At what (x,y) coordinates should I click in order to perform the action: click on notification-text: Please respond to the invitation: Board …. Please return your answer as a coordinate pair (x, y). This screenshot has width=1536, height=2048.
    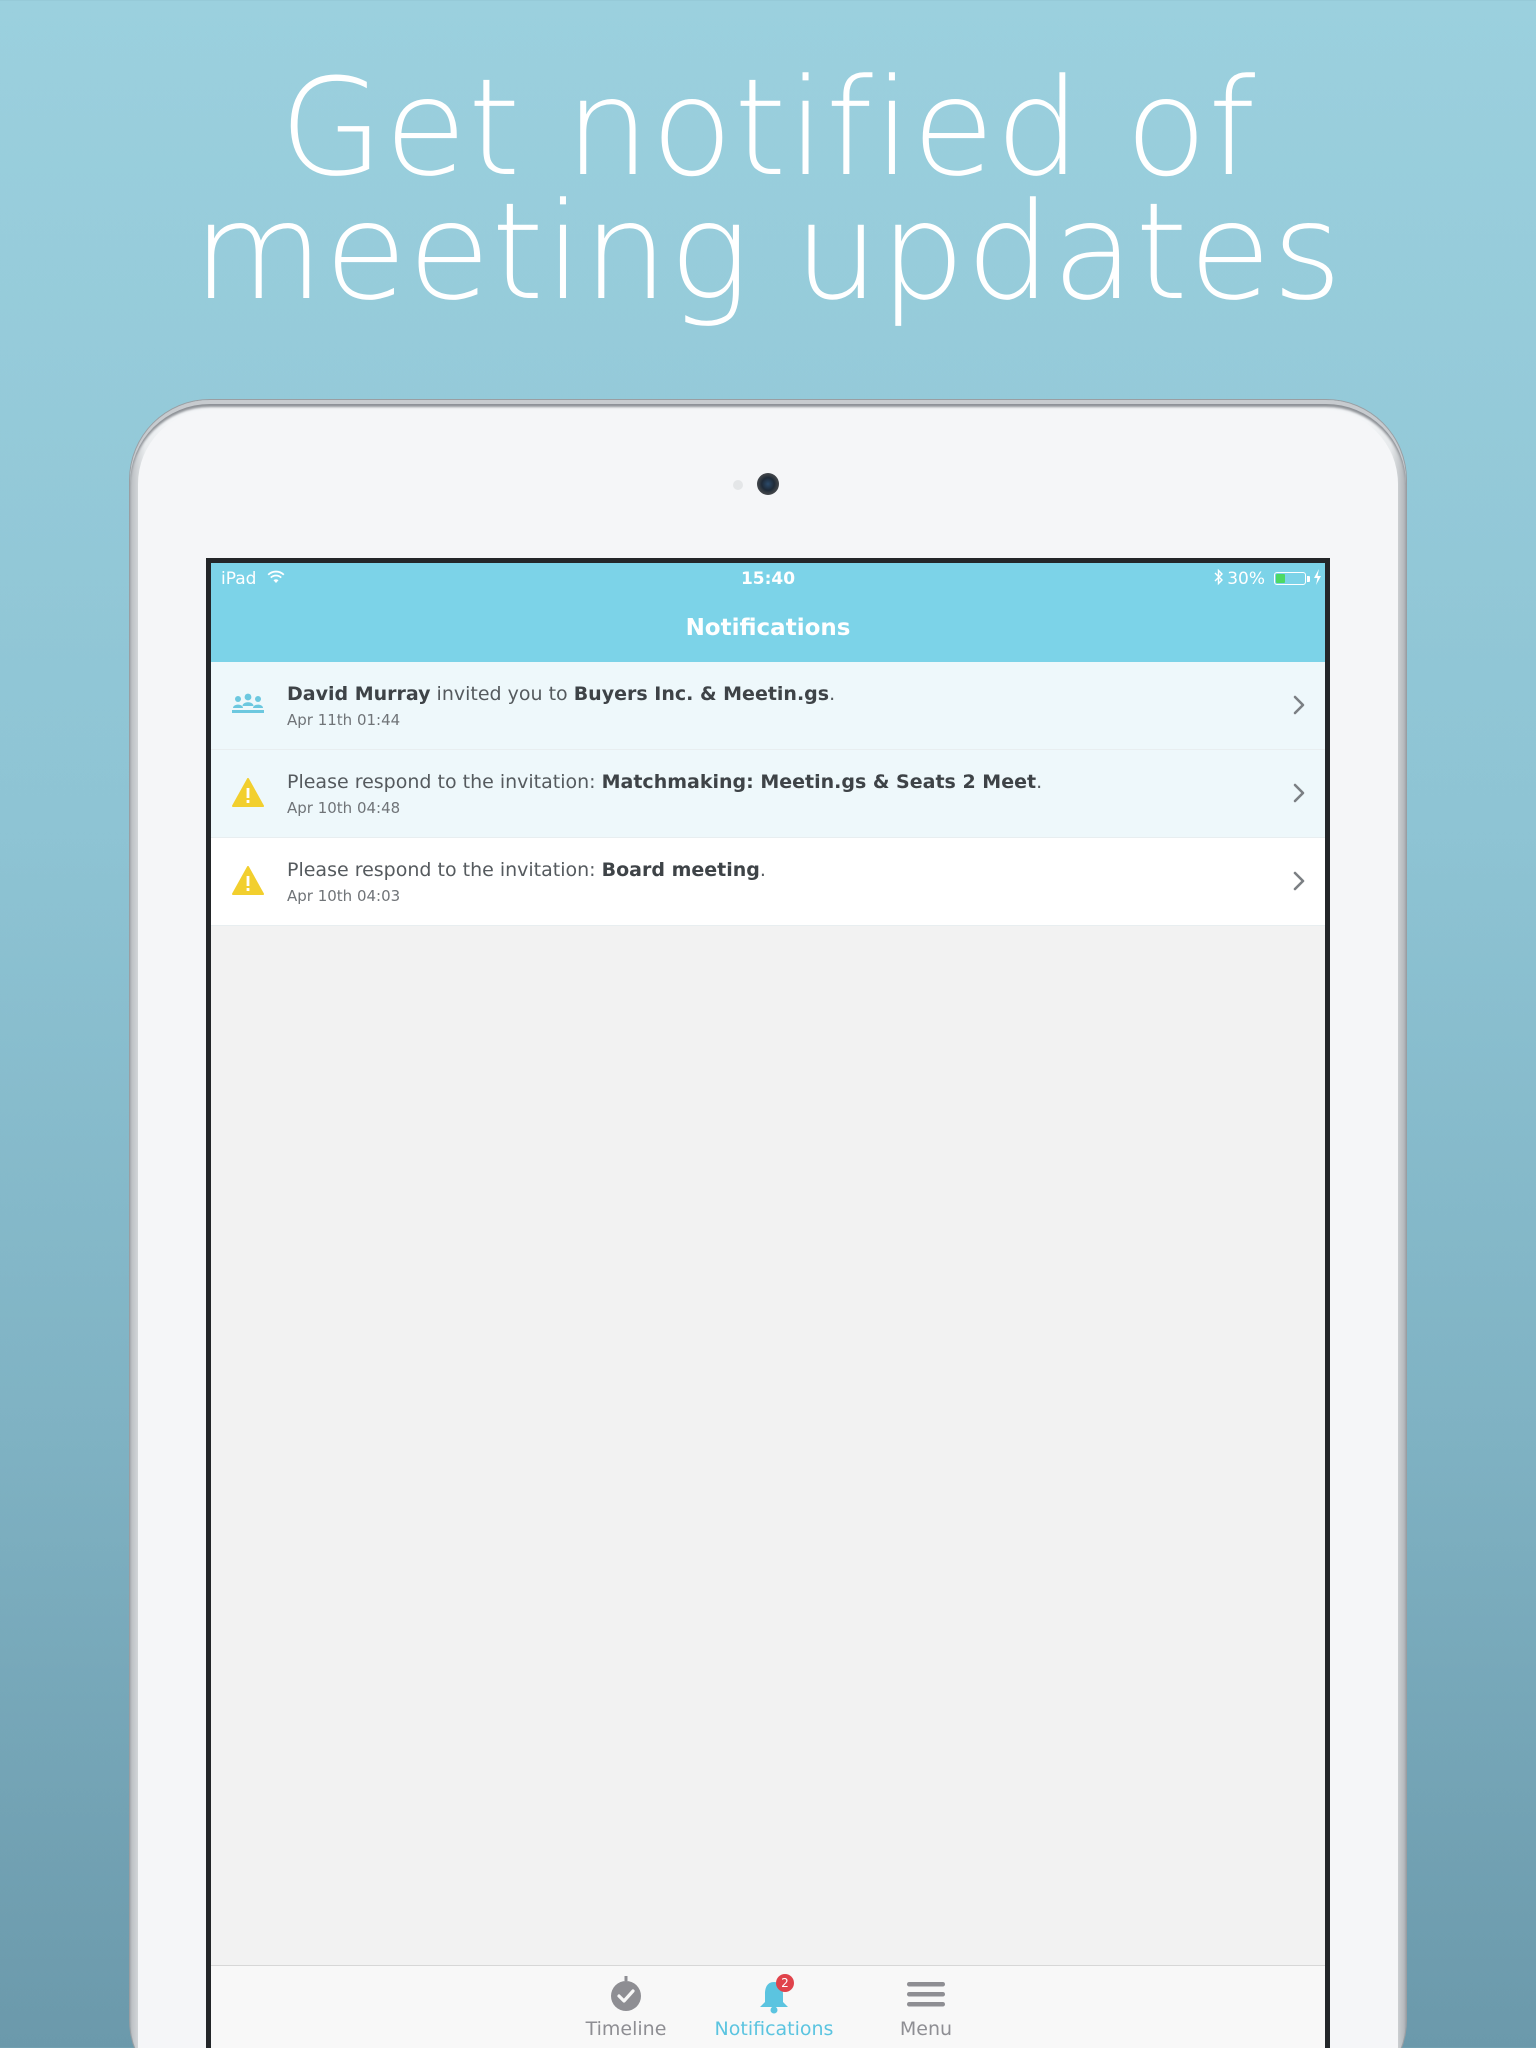
    Looking at the image, I should click on (526, 870).